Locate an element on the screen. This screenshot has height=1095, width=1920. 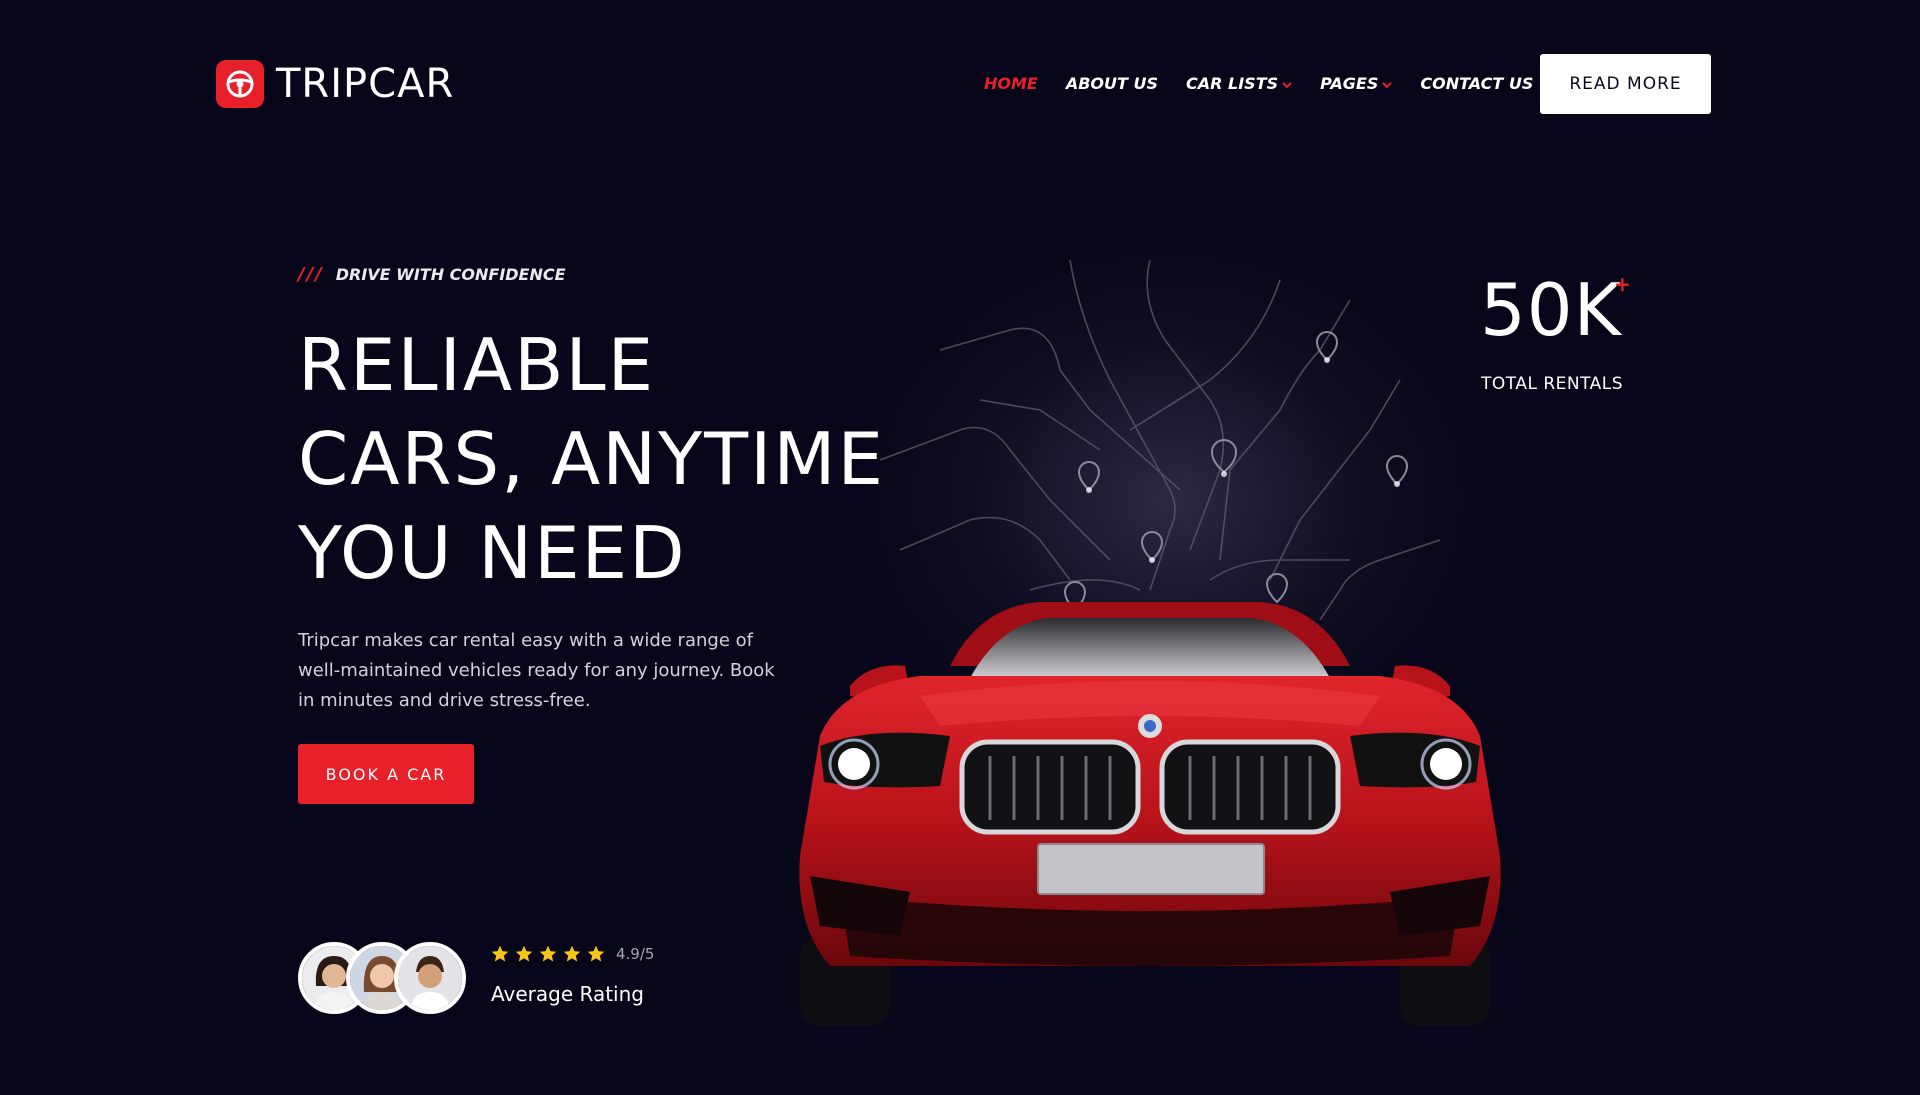
rating-label: Average Rating is located at coordinates (567, 994).